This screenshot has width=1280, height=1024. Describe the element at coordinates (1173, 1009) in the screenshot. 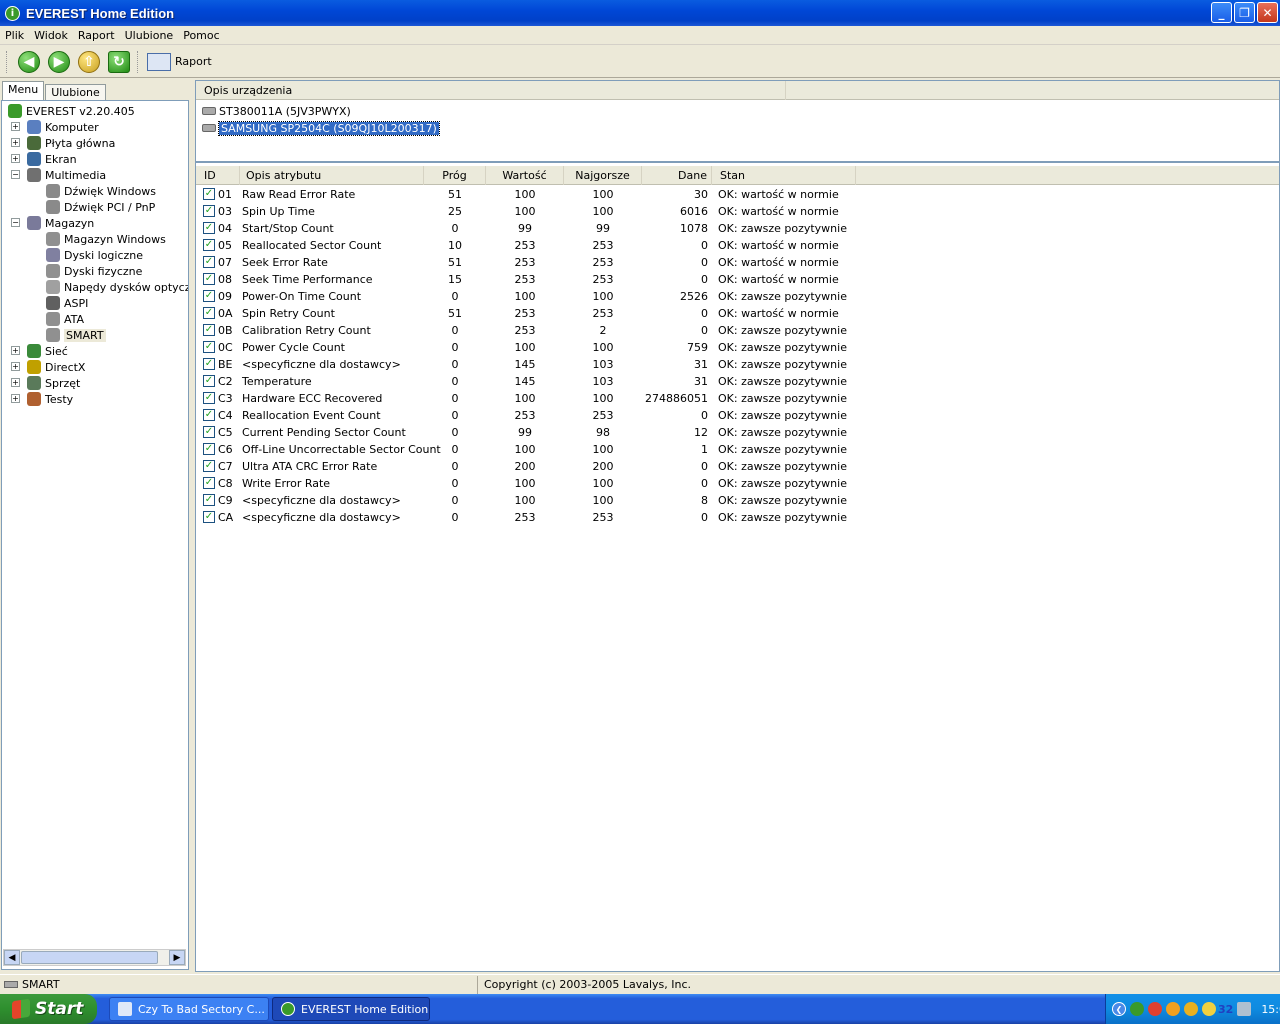

I see `network-tray-icon` at that location.